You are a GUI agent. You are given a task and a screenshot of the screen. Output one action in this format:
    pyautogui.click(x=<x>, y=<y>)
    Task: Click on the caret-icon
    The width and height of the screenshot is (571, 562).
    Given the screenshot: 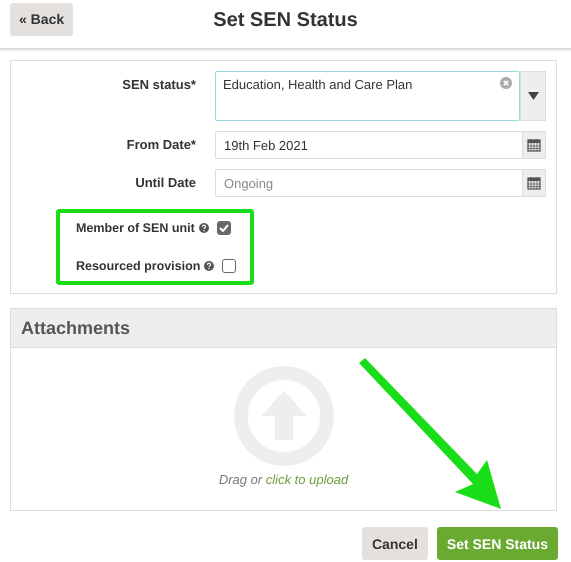 What is the action you would take?
    pyautogui.click(x=533, y=96)
    